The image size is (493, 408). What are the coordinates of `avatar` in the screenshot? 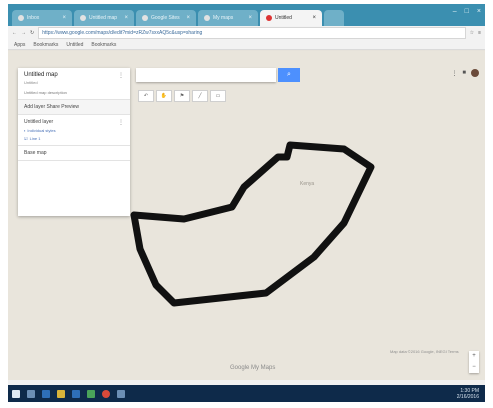 It's located at (475, 73).